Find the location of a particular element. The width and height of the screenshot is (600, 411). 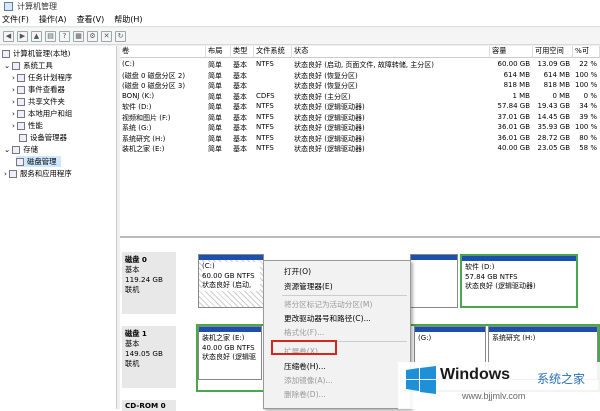

menu-view: 查看(V) is located at coordinates (91, 19).